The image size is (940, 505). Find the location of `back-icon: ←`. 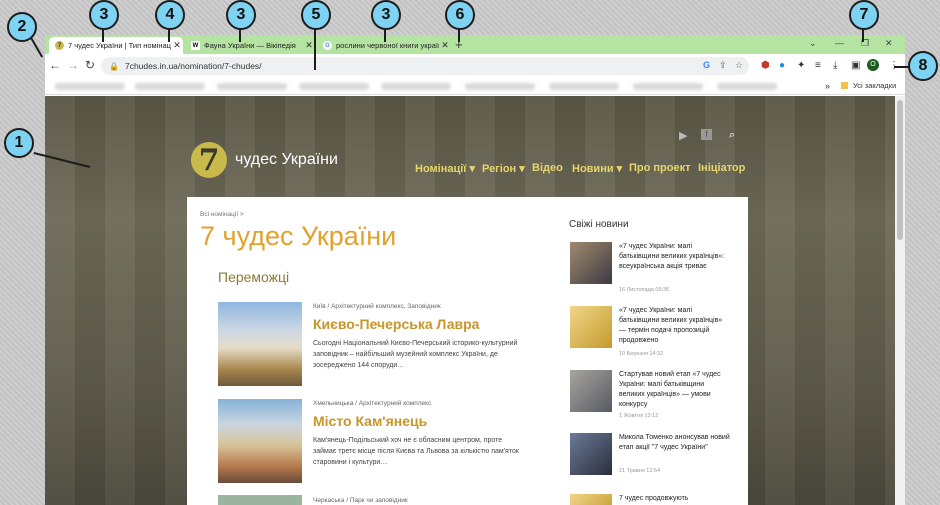

back-icon: ← is located at coordinates (55, 65).